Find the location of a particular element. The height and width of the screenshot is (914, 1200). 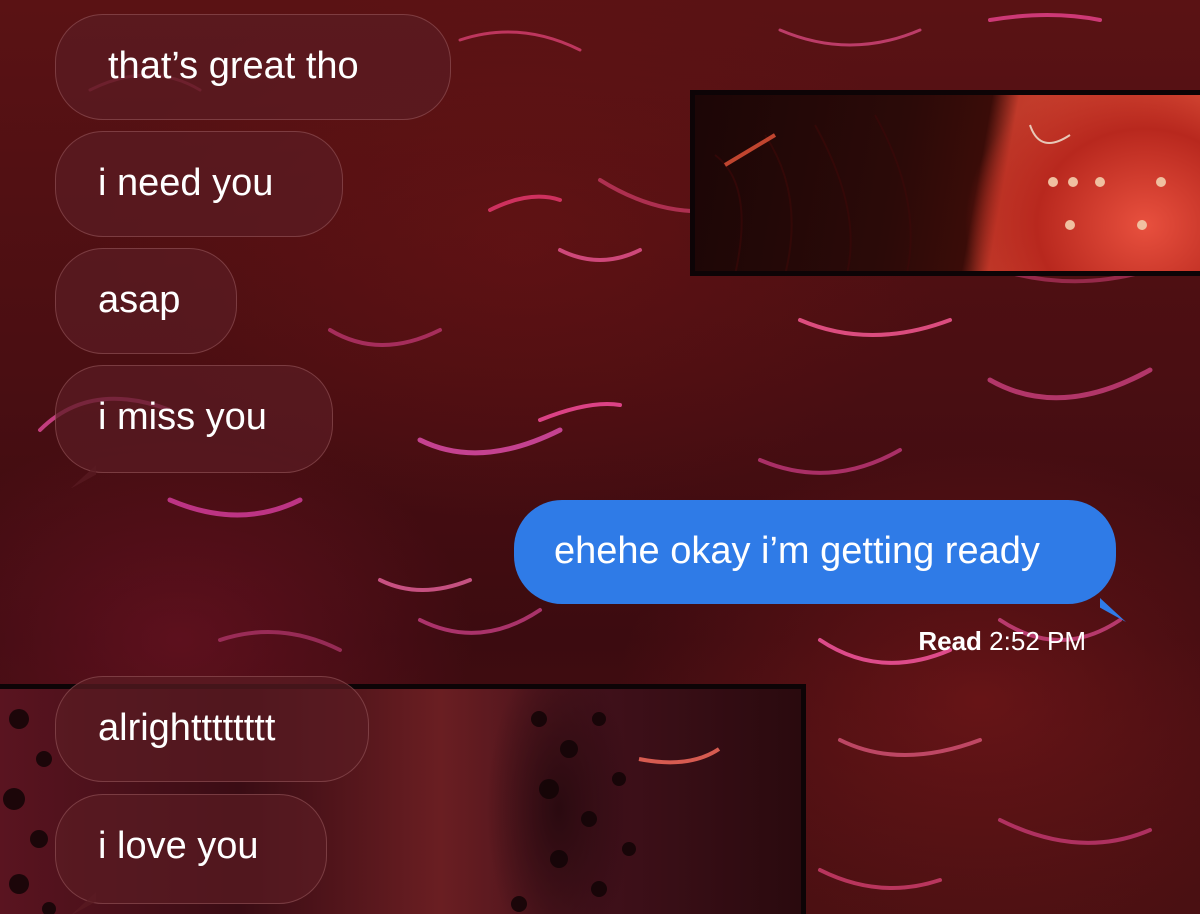

received-message: asap is located at coordinates (146, 301).